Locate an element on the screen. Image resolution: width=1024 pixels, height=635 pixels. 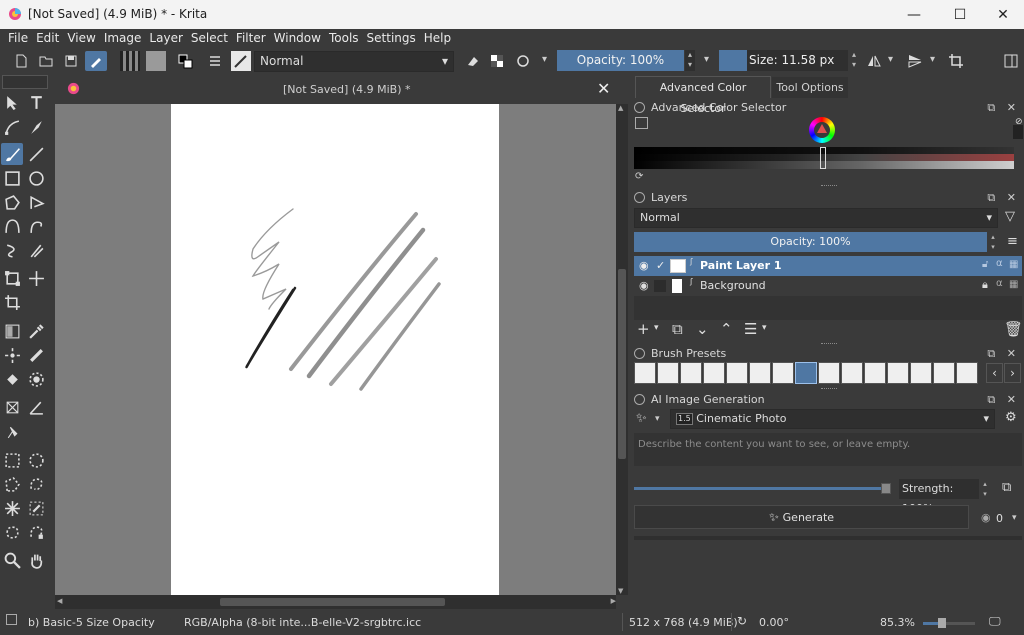
magic-wand-icon: ✨︎ is located at coordinates (641, 418).